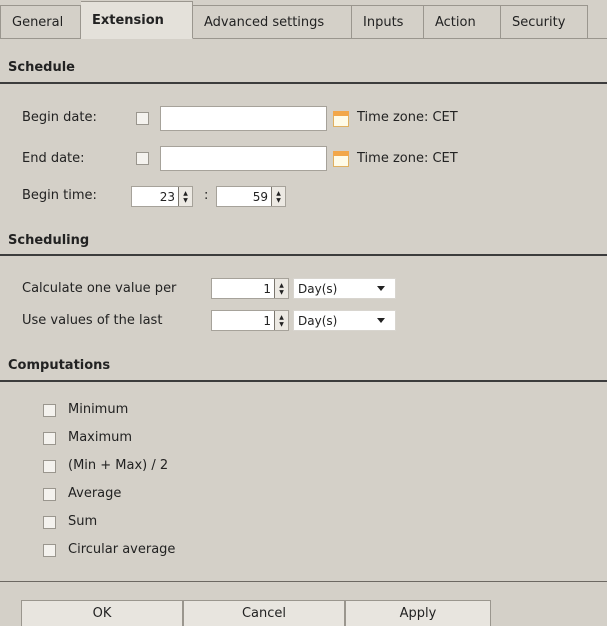 The width and height of the screenshot is (607, 626). I want to click on tab-advanced-settings: Advanced settings, so click(272, 21).